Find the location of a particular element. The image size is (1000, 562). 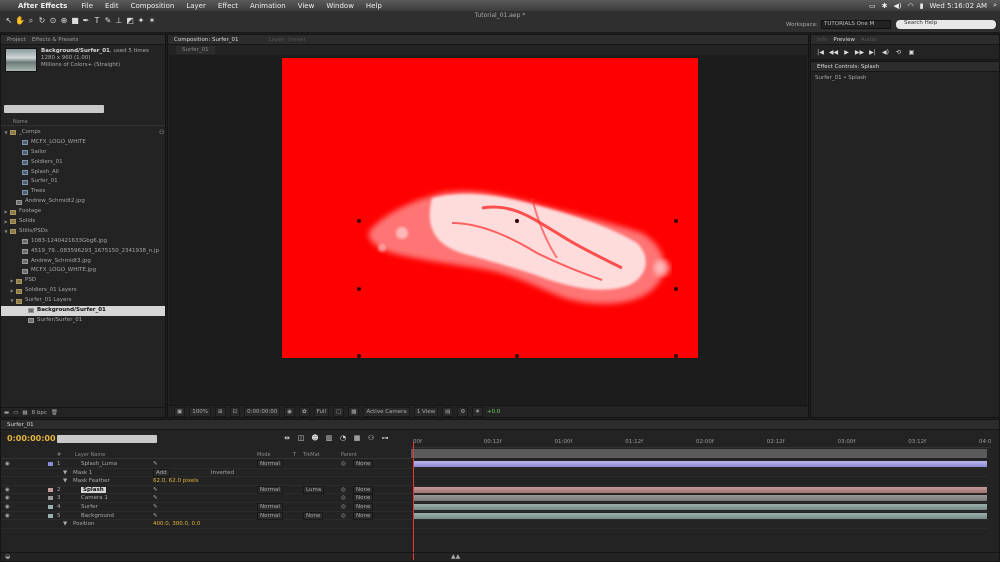

project-item: MCFX_LOGO_WHITE is located at coordinates (83, 143).